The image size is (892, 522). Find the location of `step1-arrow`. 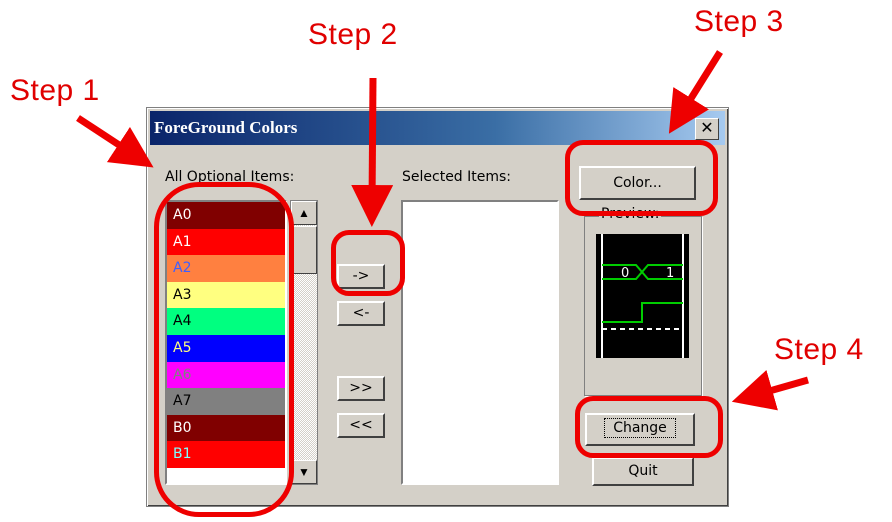

step1-arrow is located at coordinates (115, 141).